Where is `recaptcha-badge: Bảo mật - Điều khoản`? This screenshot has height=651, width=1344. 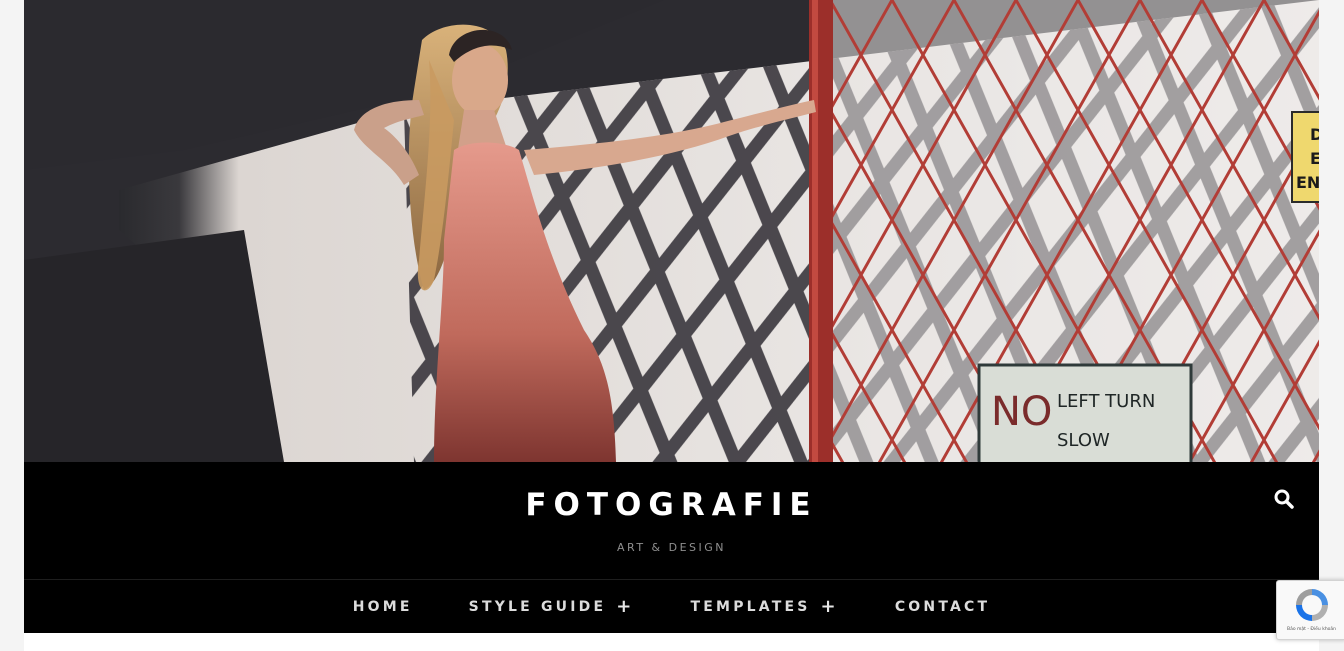
recaptcha-badge: Bảo mật - Điều khoản is located at coordinates (1310, 610).